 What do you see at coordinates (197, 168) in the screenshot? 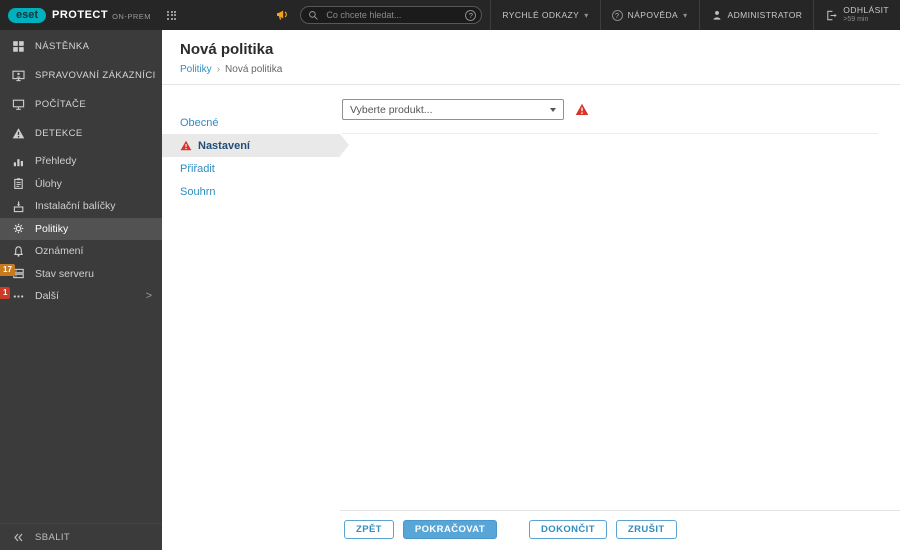
I see `wizard-step-label: Přiřadit` at bounding box center [197, 168].